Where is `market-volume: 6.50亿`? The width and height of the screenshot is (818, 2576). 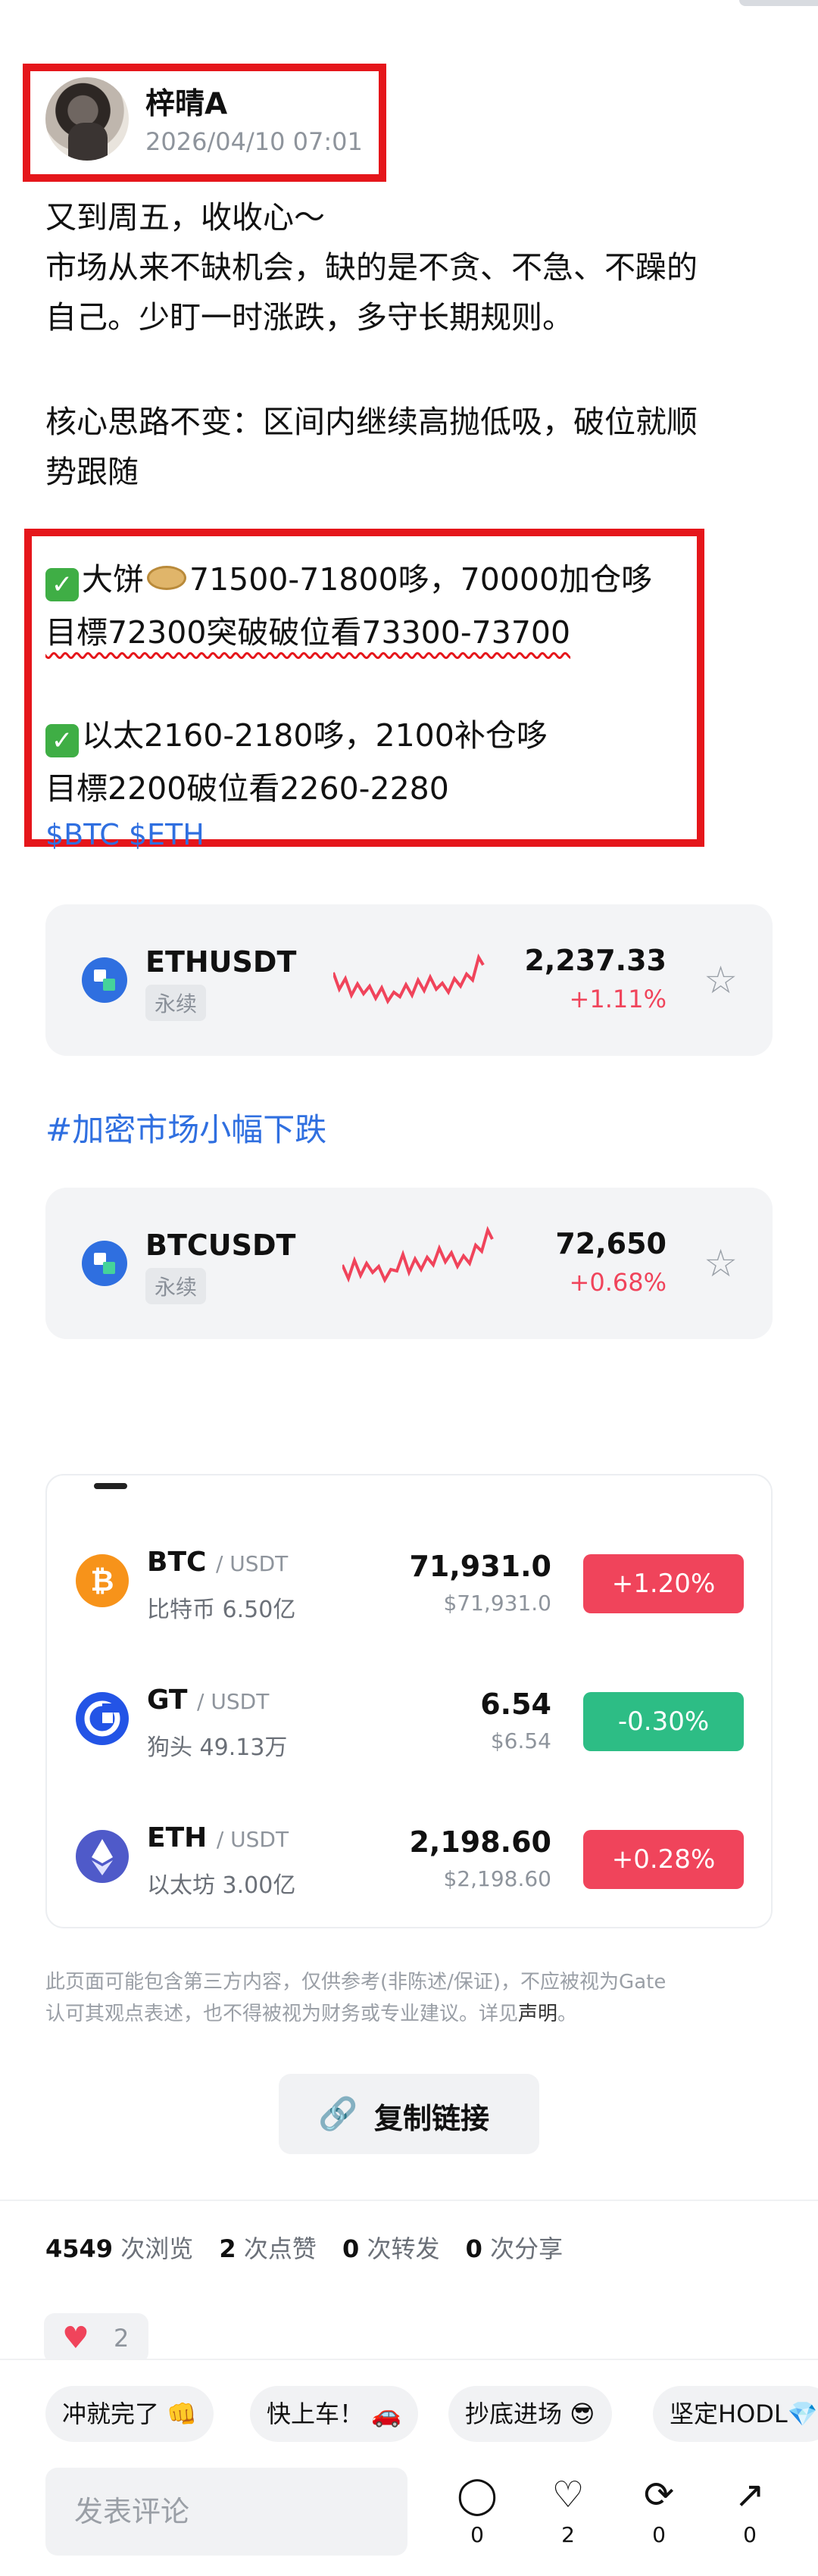 market-volume: 6.50亿 is located at coordinates (259, 1610).